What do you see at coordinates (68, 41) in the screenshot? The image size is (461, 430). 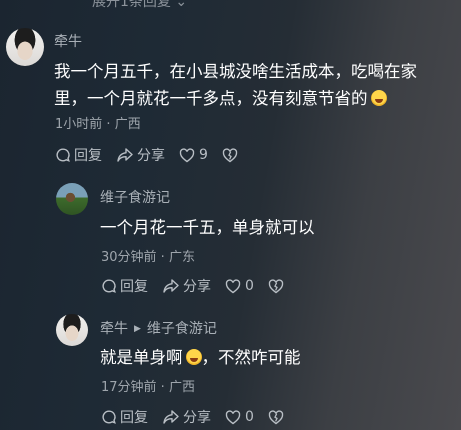 I see `comment-username: 牵牛` at bounding box center [68, 41].